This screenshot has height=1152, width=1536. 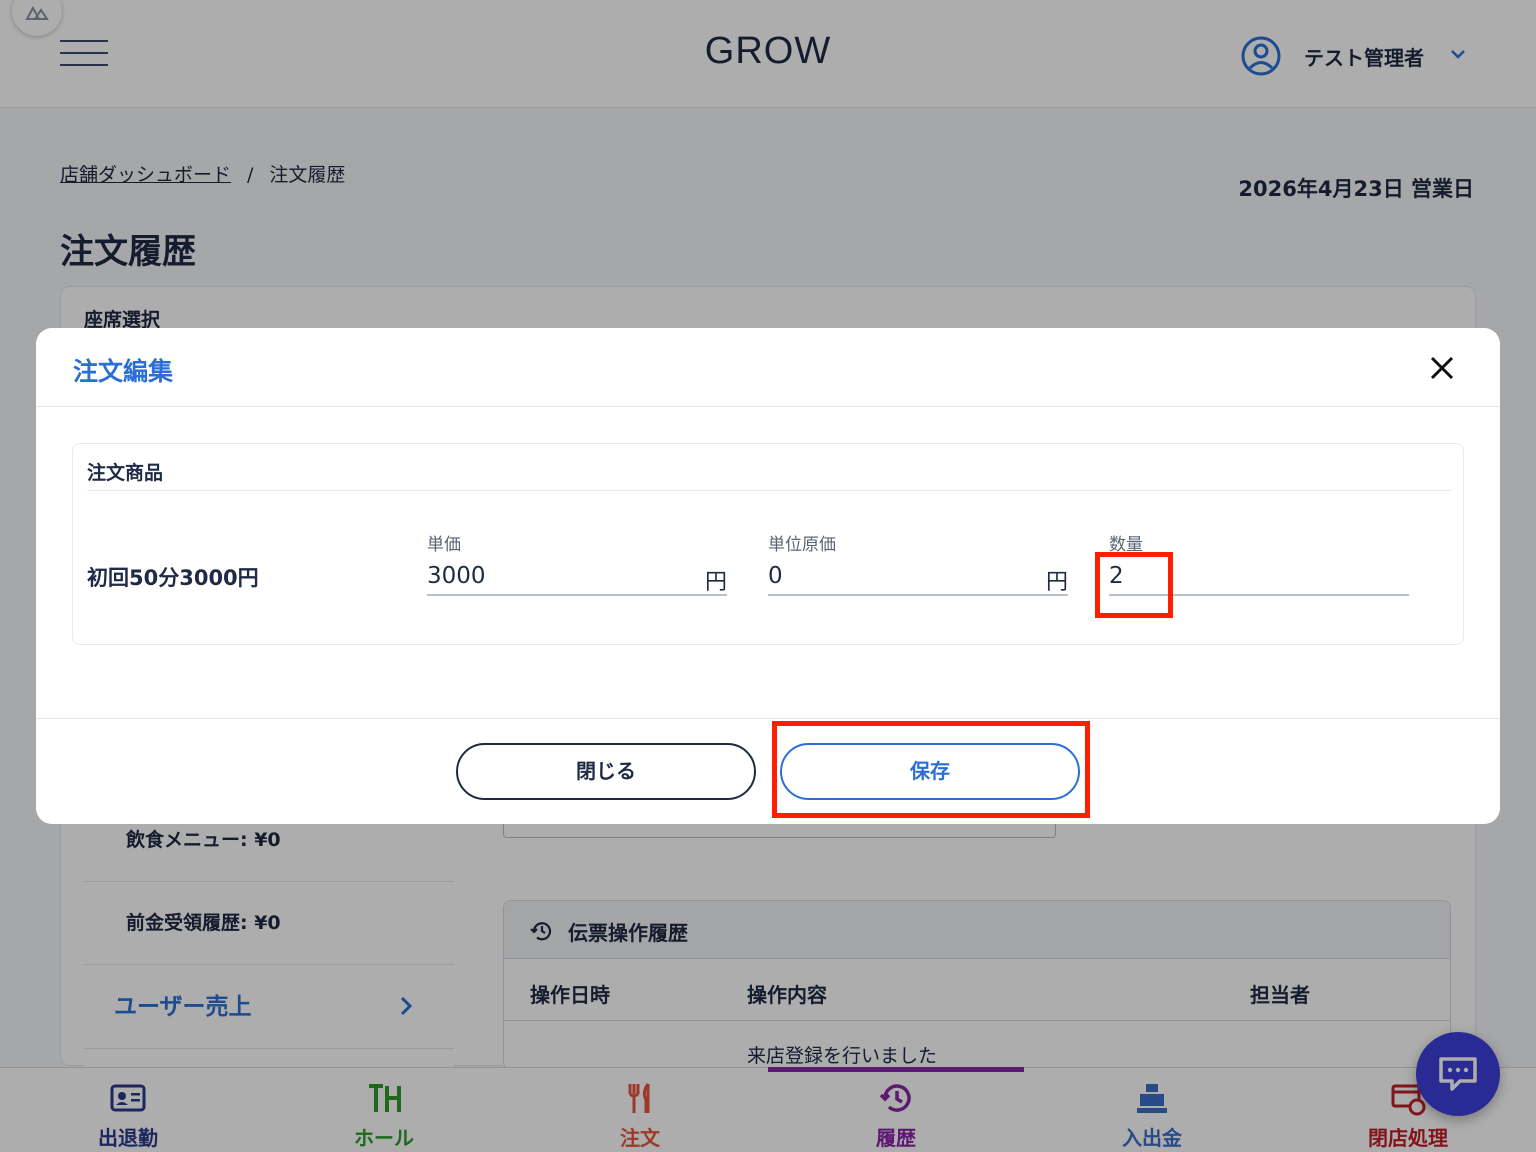 I want to click on modal-footer, so click(x=768, y=771).